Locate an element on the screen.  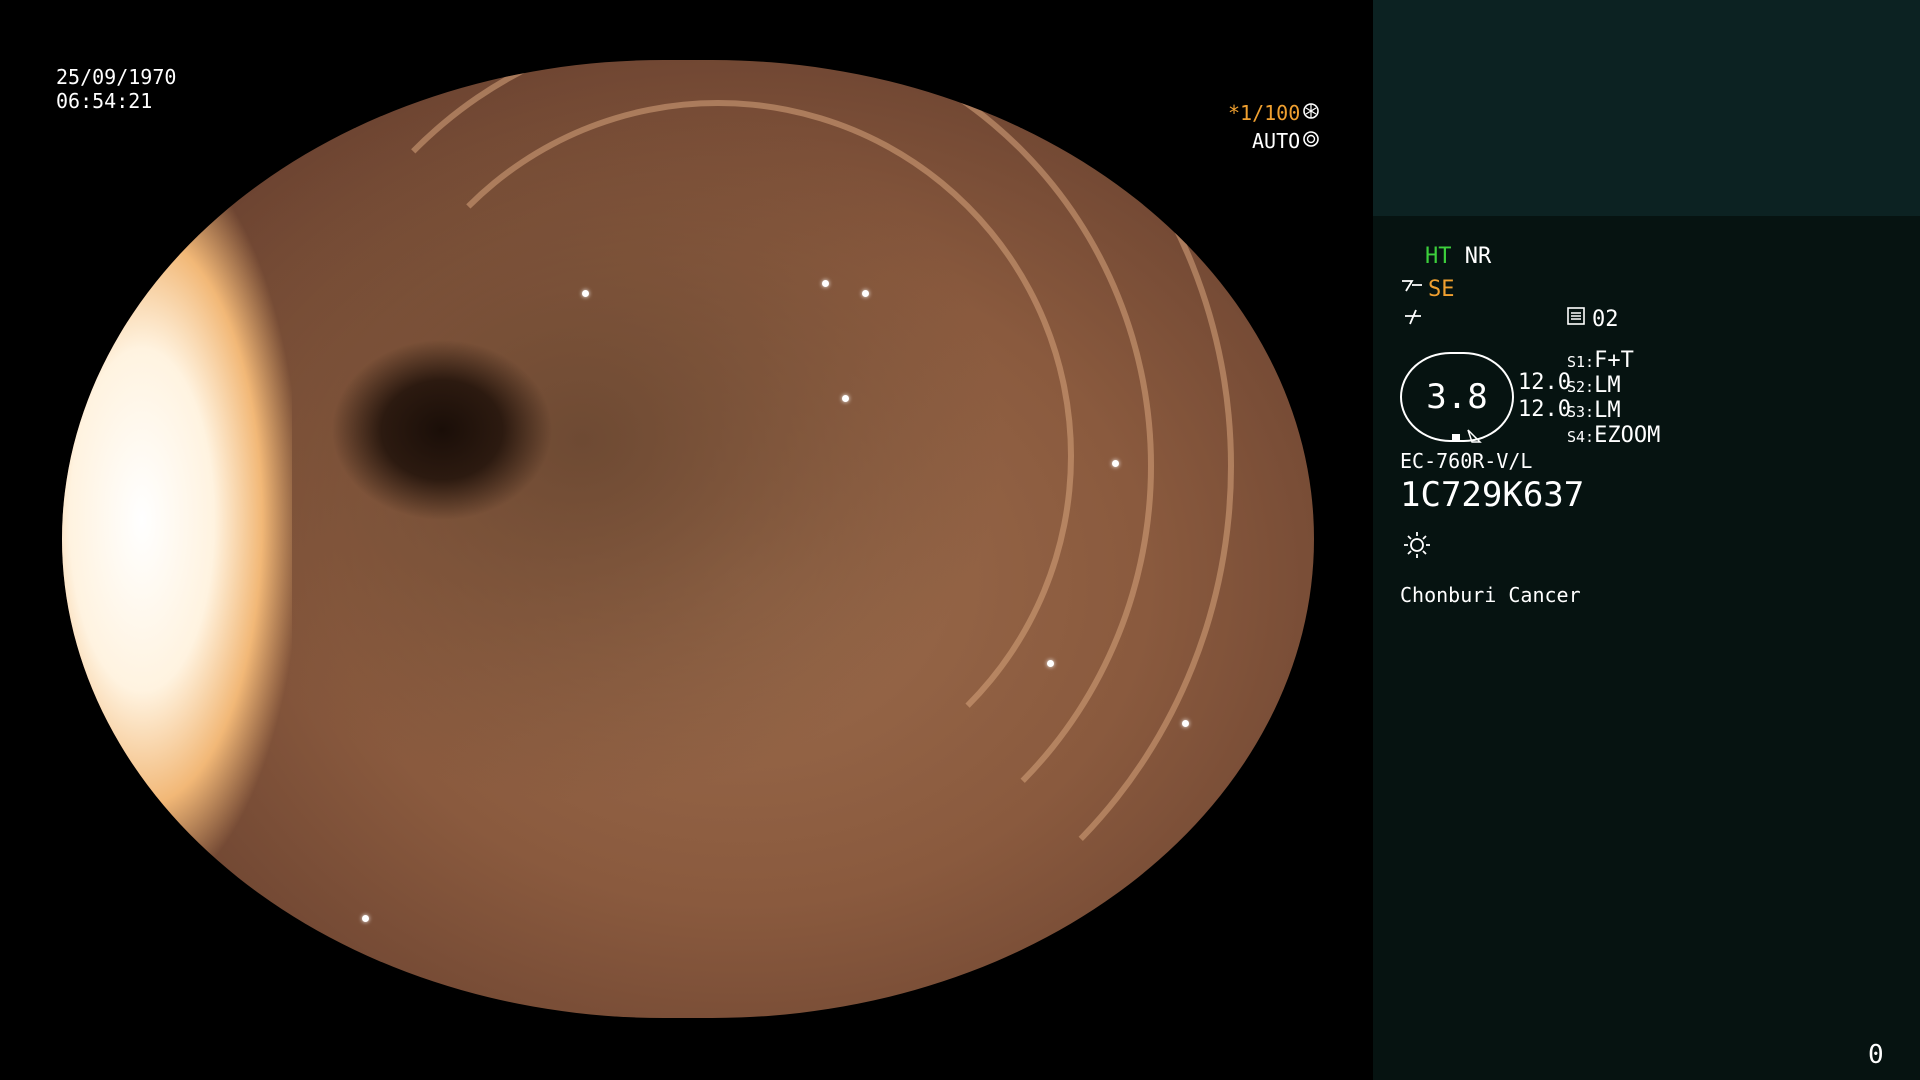
value-bottom: 12.0 is located at coordinates (1544, 409).